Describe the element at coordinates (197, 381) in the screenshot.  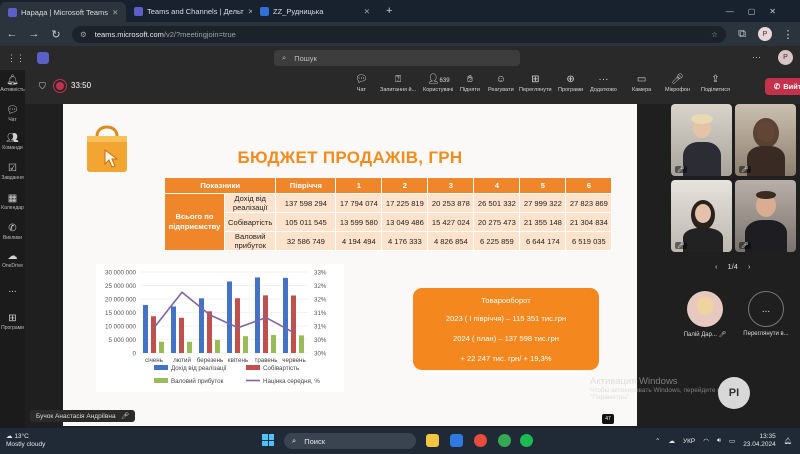
I see `legend-label: Валовий прибуток` at that location.